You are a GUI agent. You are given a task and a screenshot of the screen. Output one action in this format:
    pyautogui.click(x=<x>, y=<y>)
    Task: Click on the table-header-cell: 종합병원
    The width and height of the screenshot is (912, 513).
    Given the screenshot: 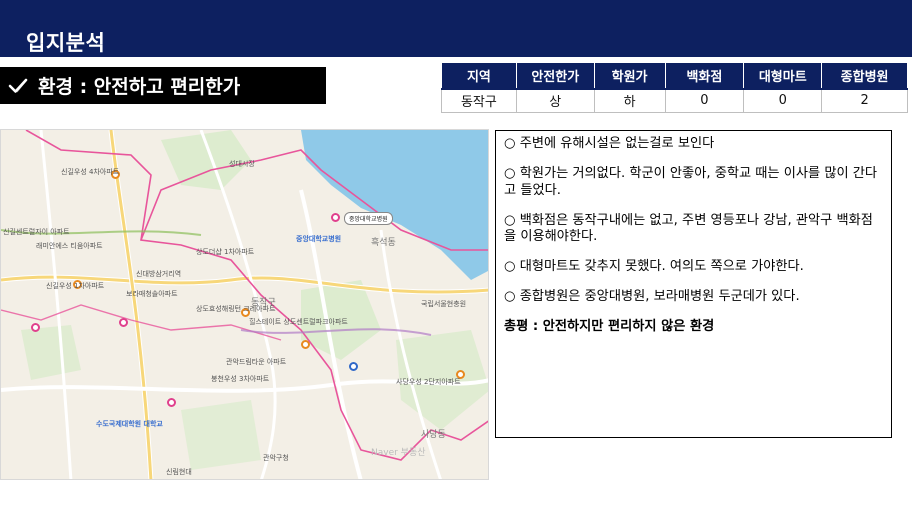 What is the action you would take?
    pyautogui.click(x=864, y=76)
    